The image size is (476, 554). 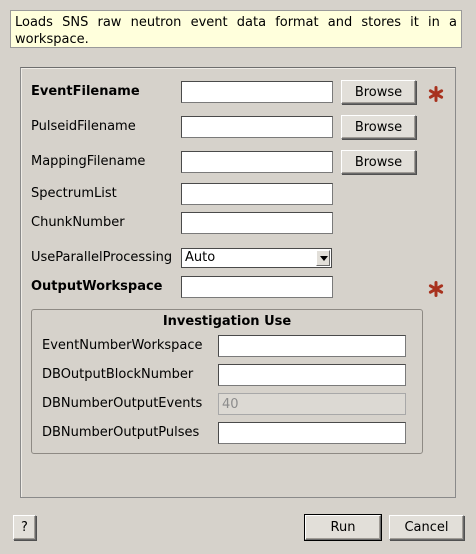 What do you see at coordinates (378, 162) in the screenshot?
I see `mapping-filename-browse-button: Browse` at bounding box center [378, 162].